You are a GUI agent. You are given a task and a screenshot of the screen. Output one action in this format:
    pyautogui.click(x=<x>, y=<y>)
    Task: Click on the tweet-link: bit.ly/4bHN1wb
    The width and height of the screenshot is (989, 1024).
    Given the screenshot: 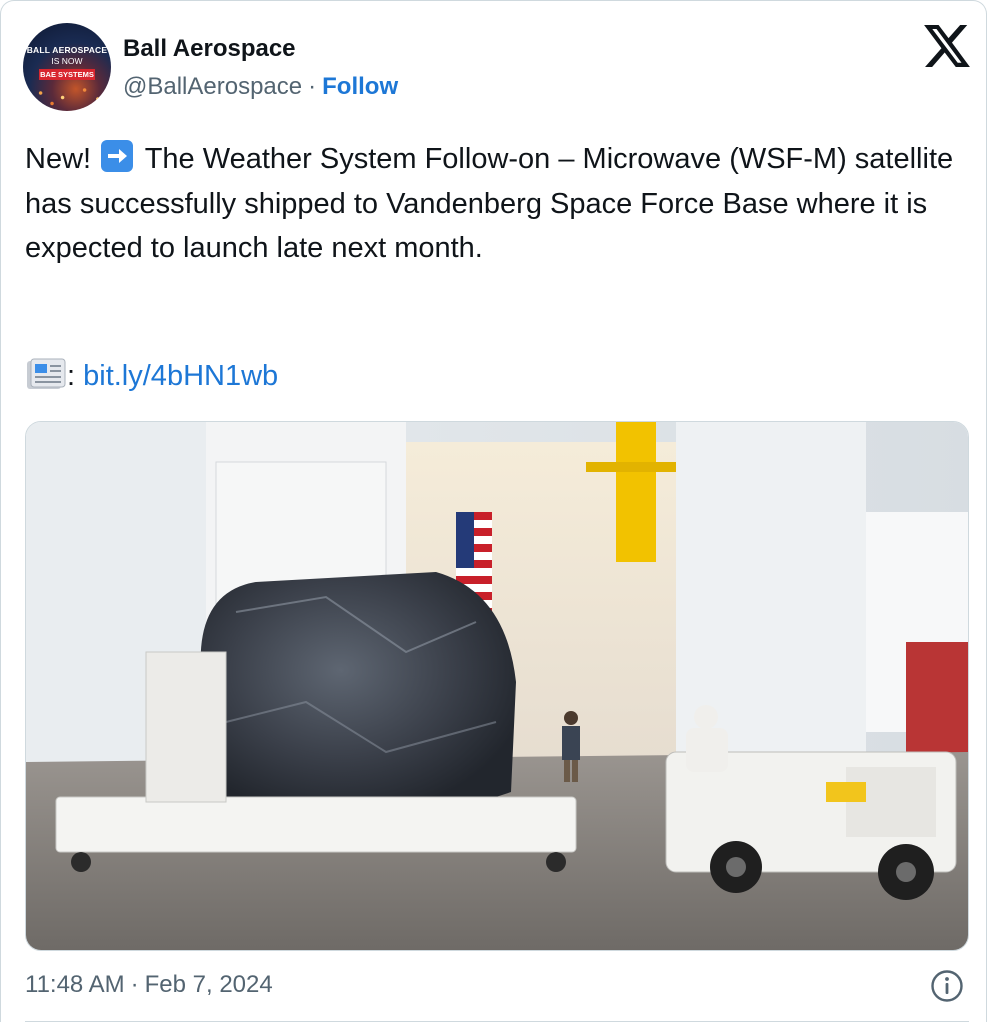 What is the action you would take?
    pyautogui.click(x=180, y=376)
    